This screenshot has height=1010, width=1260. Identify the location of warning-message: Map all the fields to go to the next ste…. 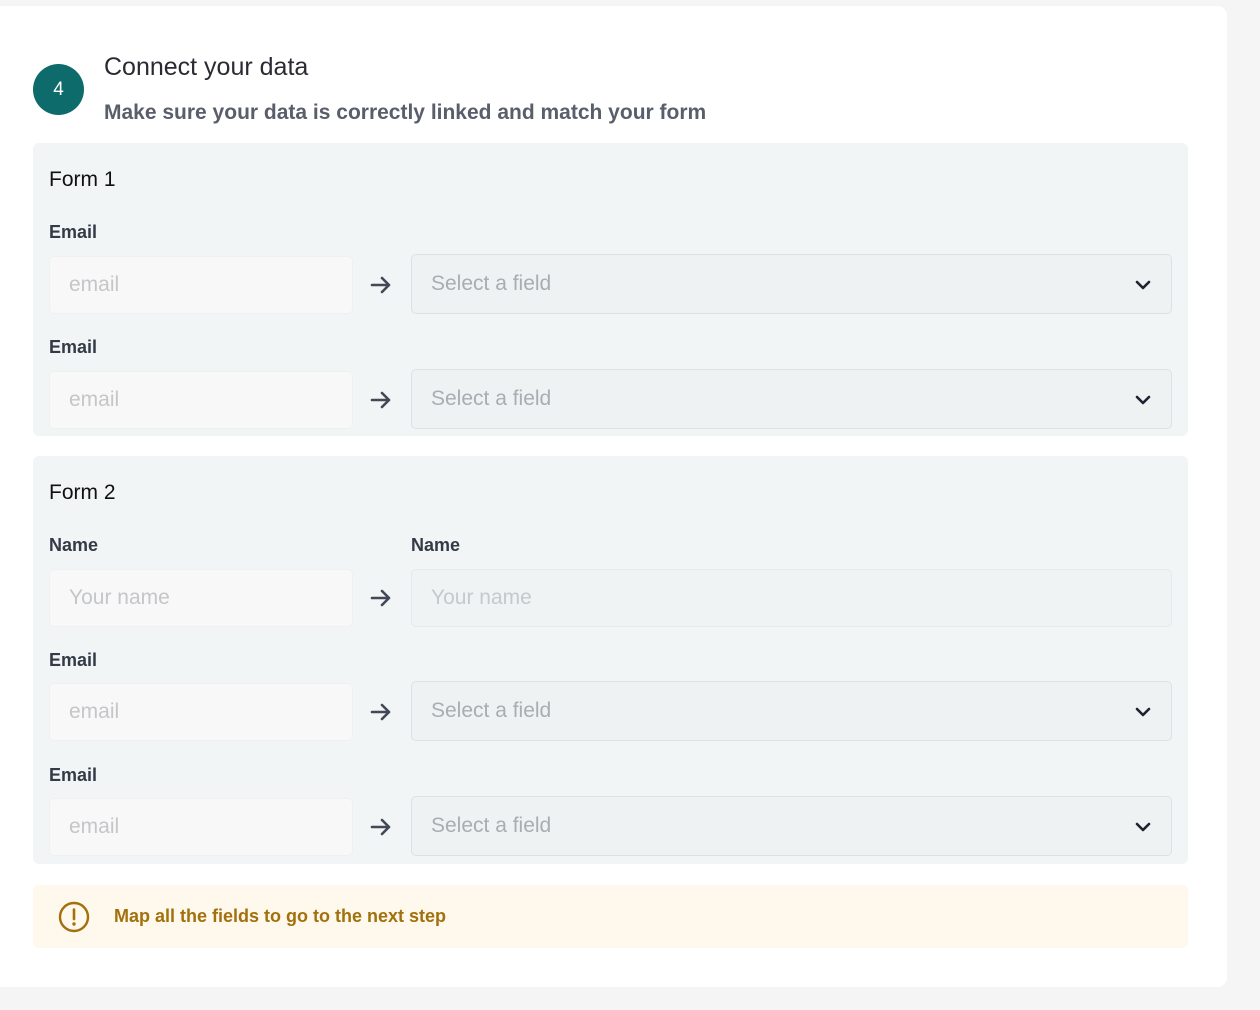
(280, 916).